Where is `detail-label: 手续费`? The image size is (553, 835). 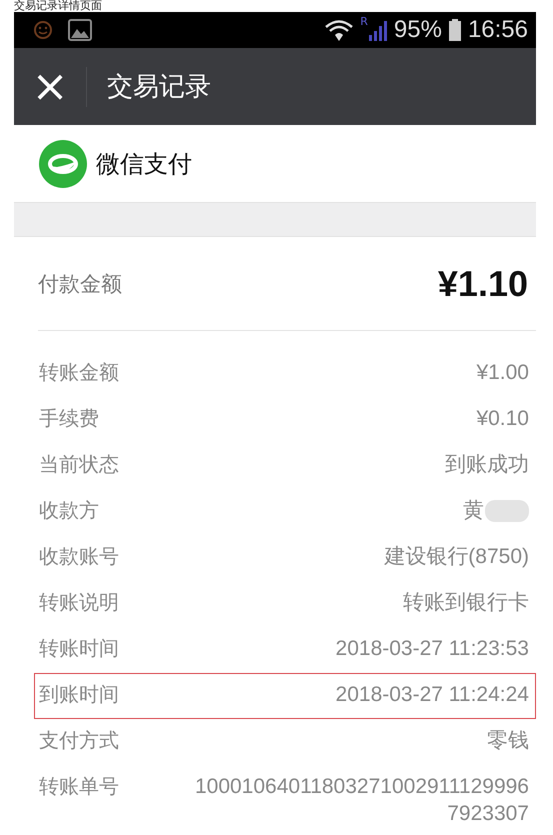 detail-label: 手续费 is located at coordinates (69, 418).